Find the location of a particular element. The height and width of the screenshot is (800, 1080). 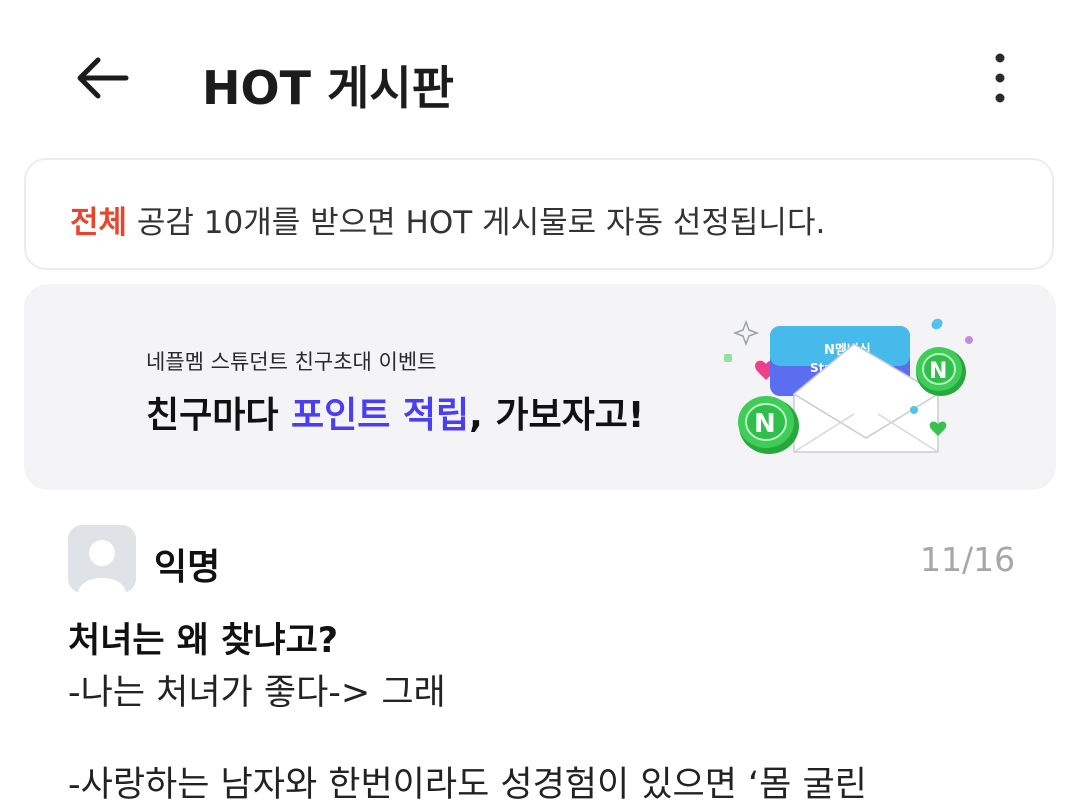

notice-text: 전체 공감 10개를 받으면 HOT 게시물로 자동 선정됩니다. is located at coordinates (447, 219).